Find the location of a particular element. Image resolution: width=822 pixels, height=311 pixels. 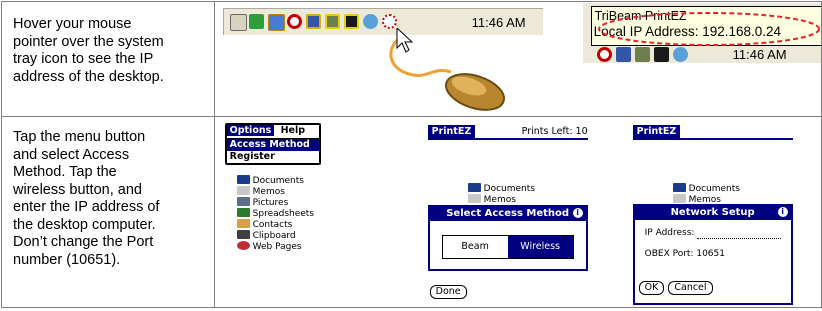

tribeam-icon is located at coordinates (370, 21).